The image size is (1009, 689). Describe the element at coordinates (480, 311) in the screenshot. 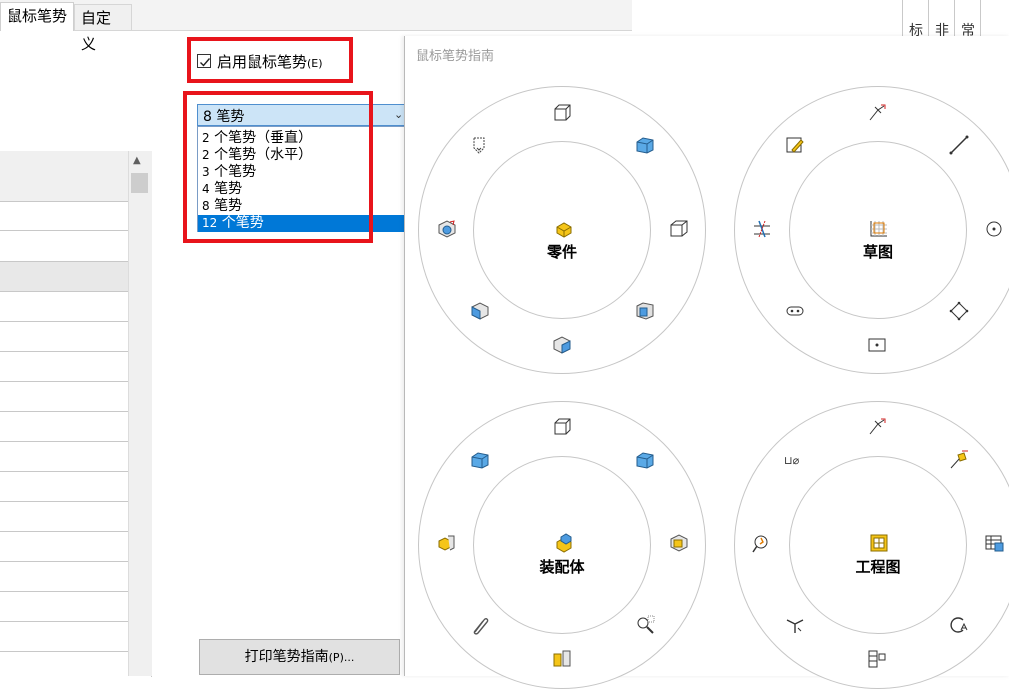

I see `dimetric-view-icon` at that location.